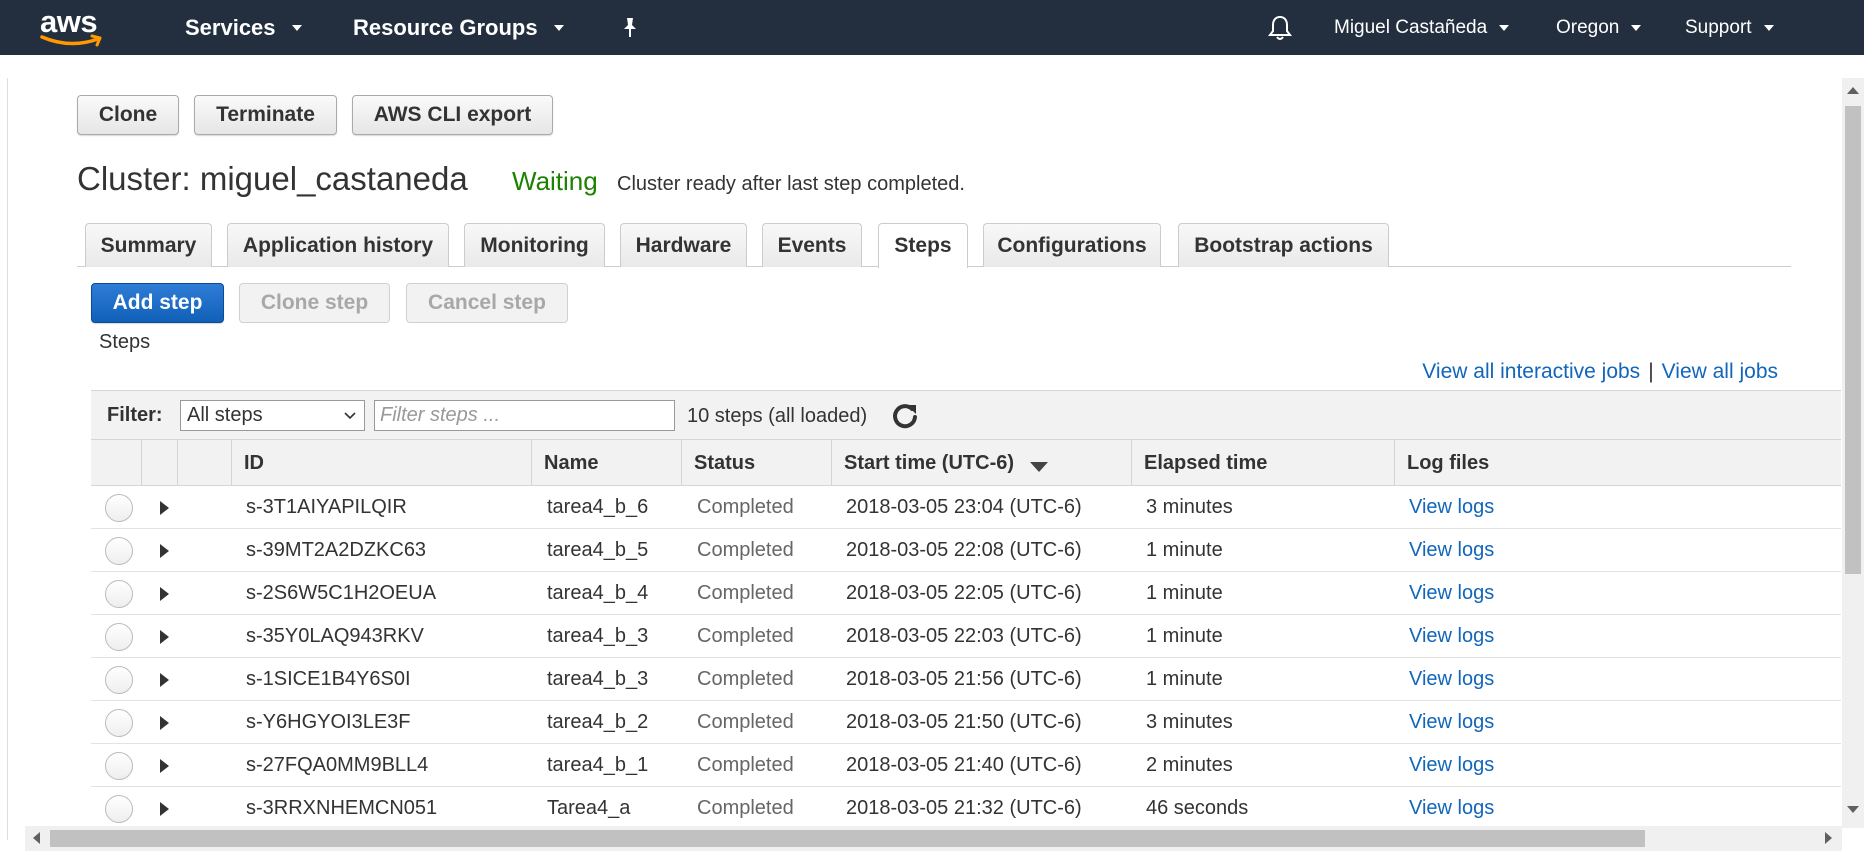  Describe the element at coordinates (1720, 372) in the screenshot. I see `view-all-jobs-link: View all jobs` at that location.